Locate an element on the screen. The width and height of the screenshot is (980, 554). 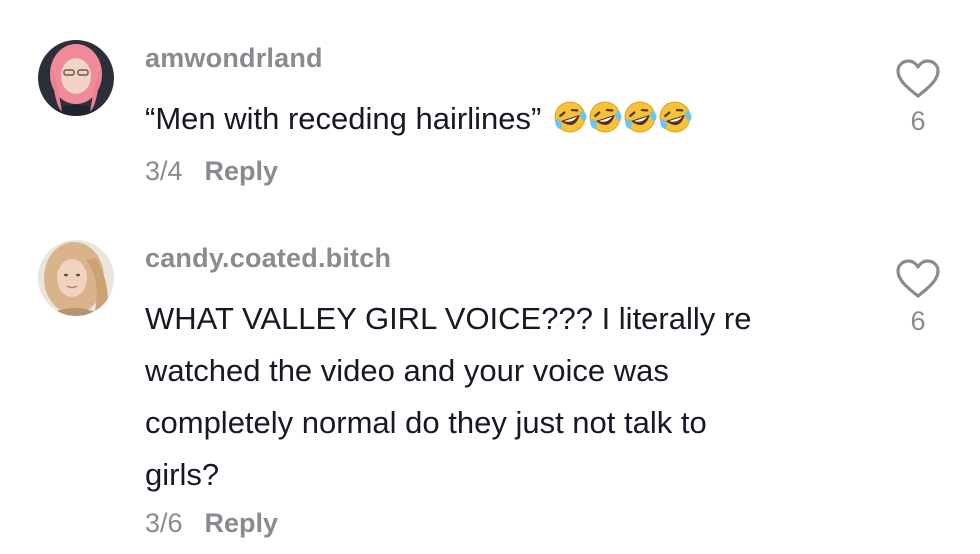
emoji-group is located at coordinates (621, 124).